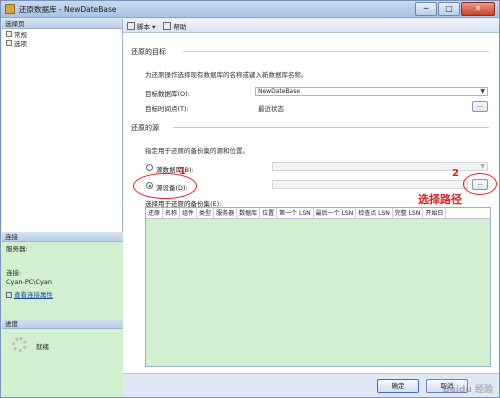 The height and width of the screenshot is (398, 500). Describe the element at coordinates (167, 94) in the screenshot. I see `target-db-label: 目标数据库(O):` at that location.